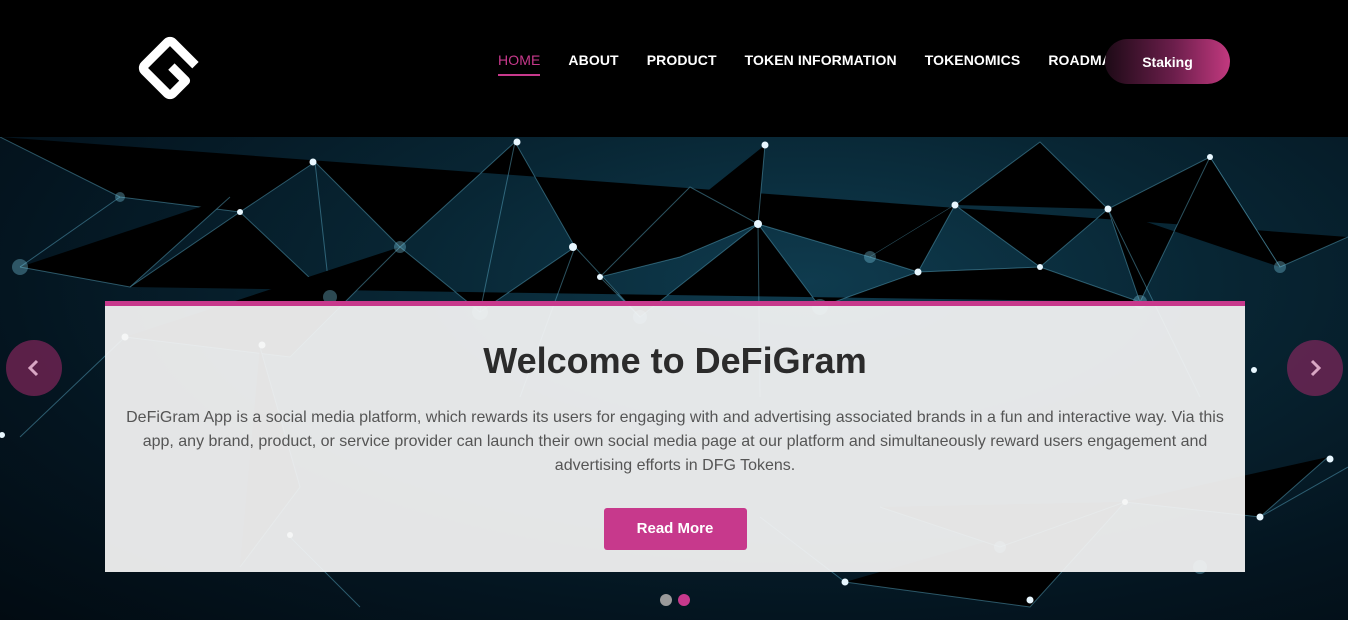 This screenshot has width=1348, height=620. I want to click on nav-token-information: TOKEN INFORMATION, so click(821, 64).